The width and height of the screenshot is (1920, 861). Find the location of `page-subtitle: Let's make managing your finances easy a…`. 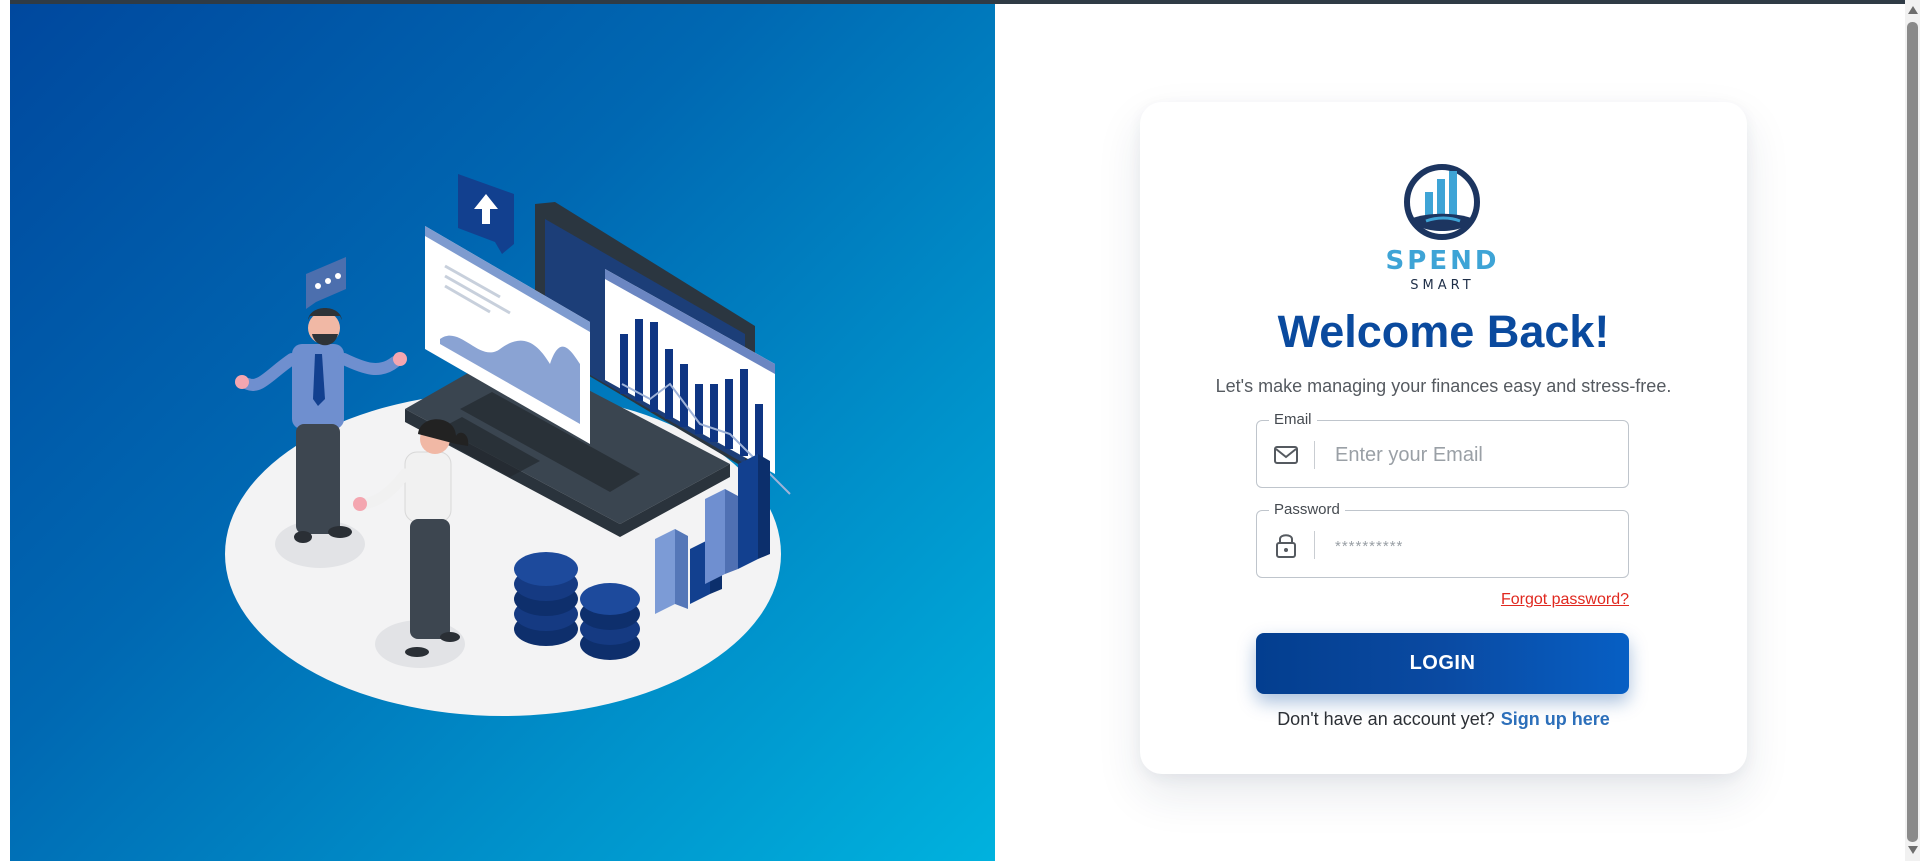

page-subtitle: Let's make managing your finances easy a… is located at coordinates (1443, 386).